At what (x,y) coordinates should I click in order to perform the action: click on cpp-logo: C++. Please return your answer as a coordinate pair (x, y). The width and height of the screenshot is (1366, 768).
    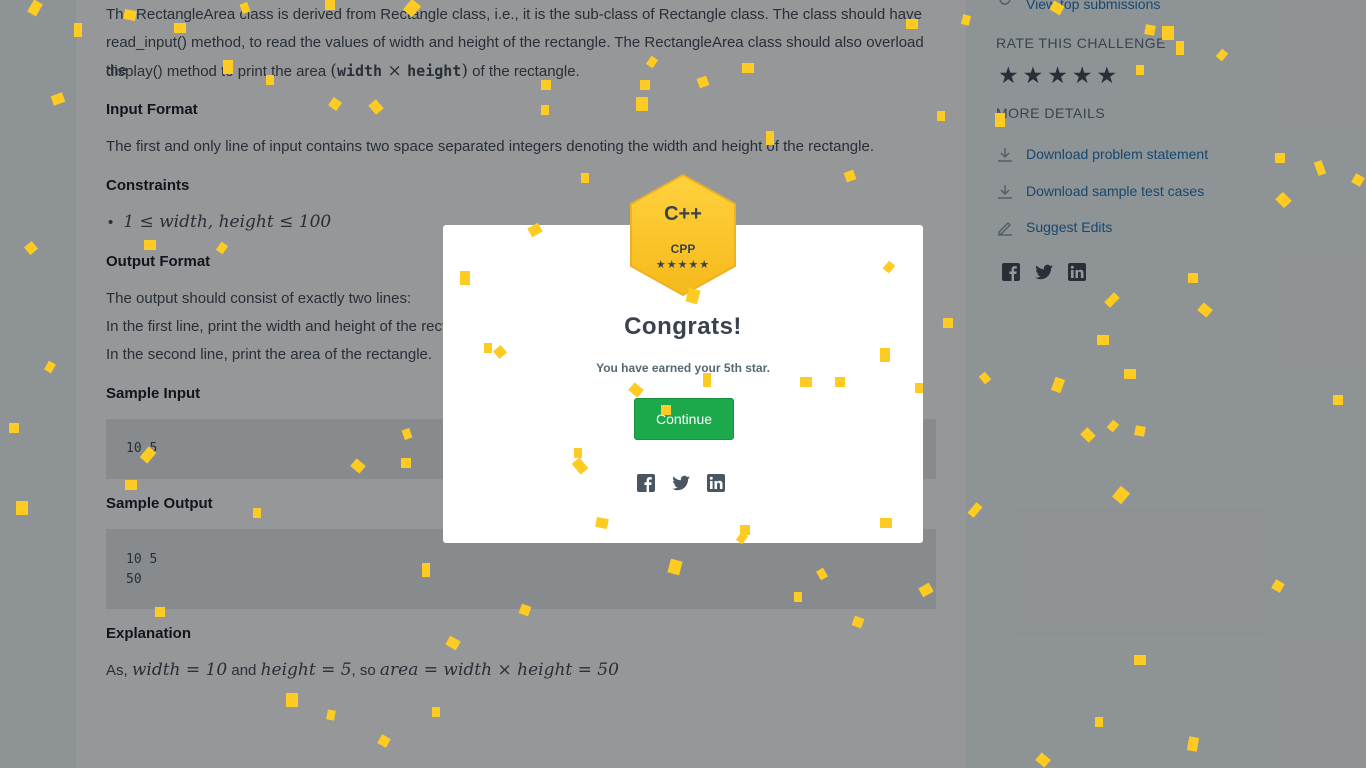
    Looking at the image, I should click on (683, 214).